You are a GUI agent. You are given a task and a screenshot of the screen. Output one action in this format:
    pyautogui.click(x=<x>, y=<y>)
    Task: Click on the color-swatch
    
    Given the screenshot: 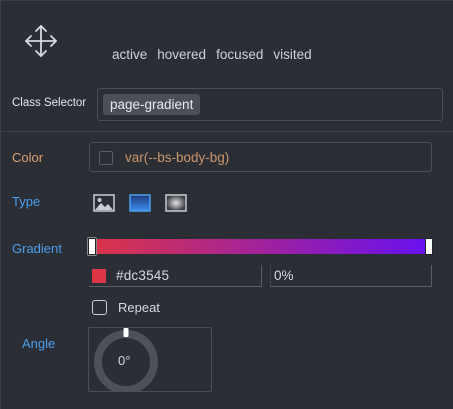 What is the action you would take?
    pyautogui.click(x=106, y=158)
    